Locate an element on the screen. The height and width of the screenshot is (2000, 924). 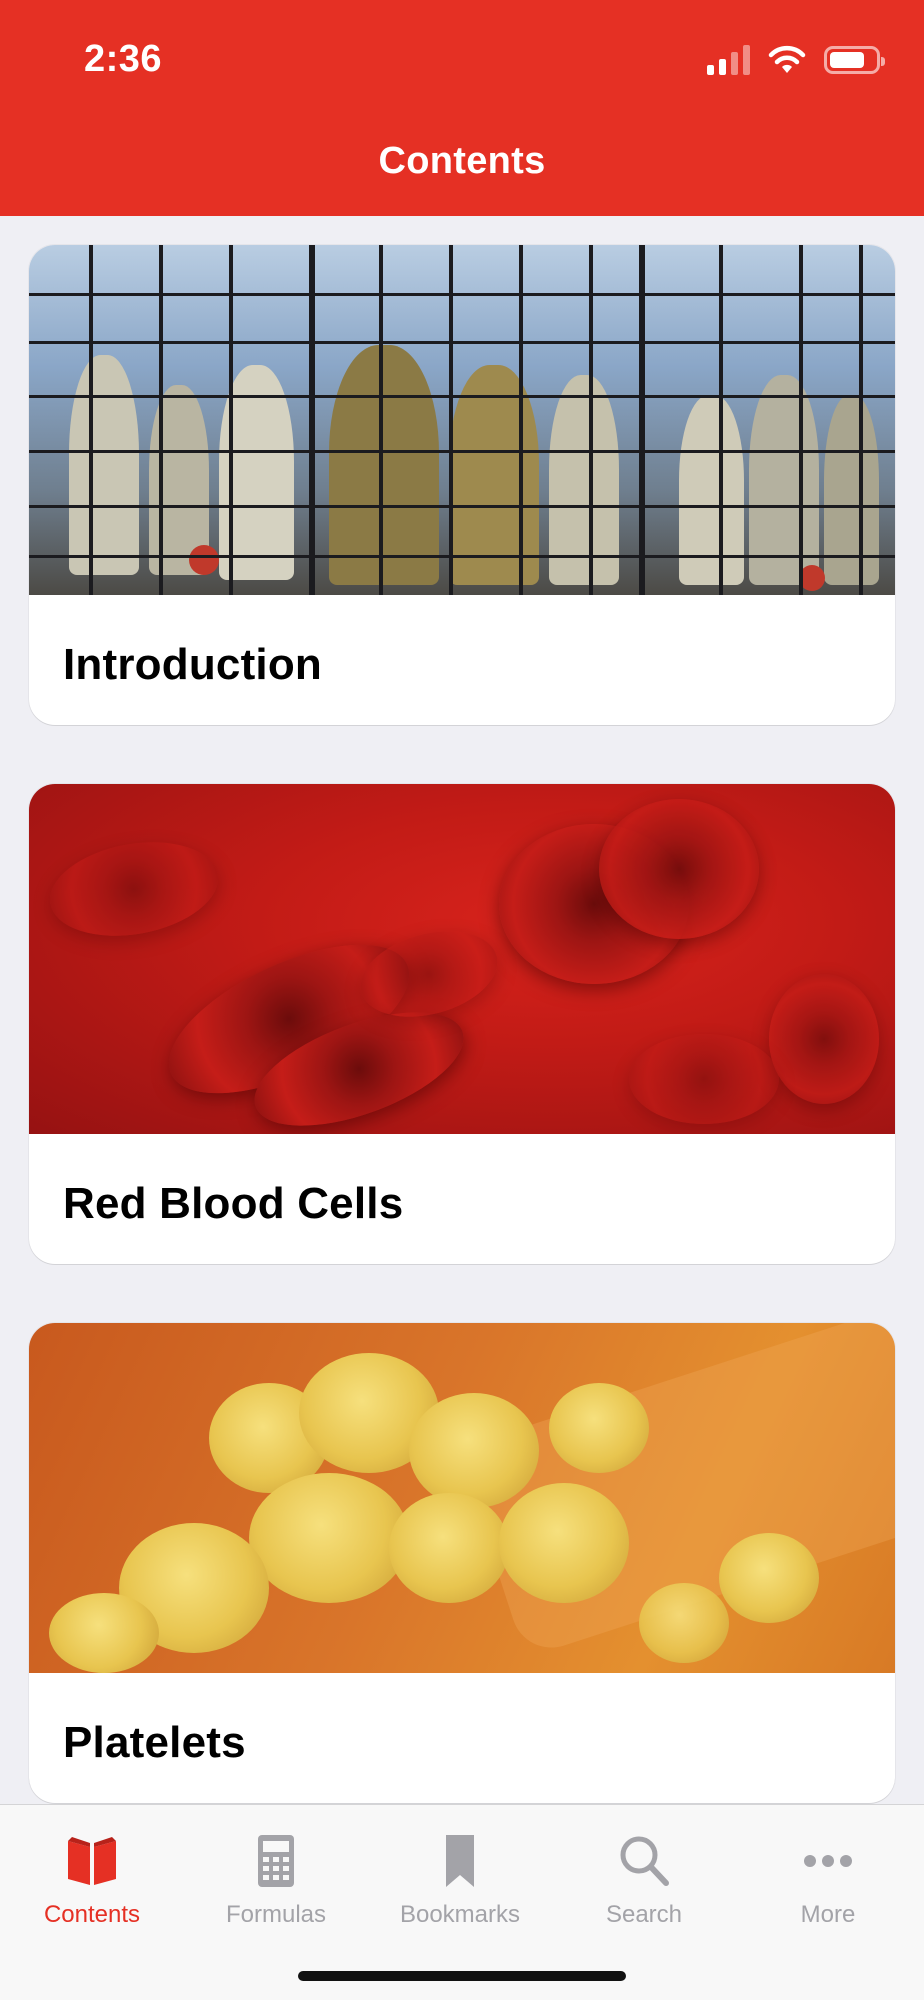
tab-search: Search is located at coordinates (644, 1873).